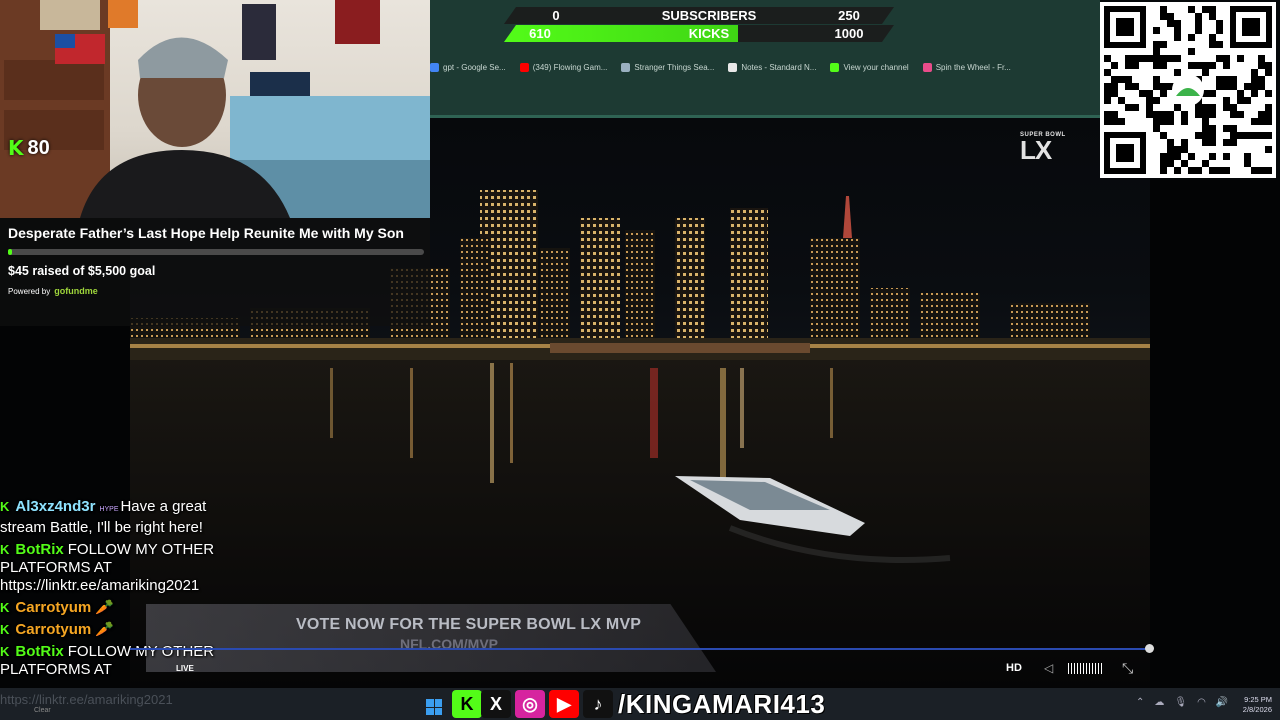 This screenshot has width=1280, height=720. I want to click on system-tray: ⌃ ☁ 🎙 ◠ 🔊, so click(1182, 702).